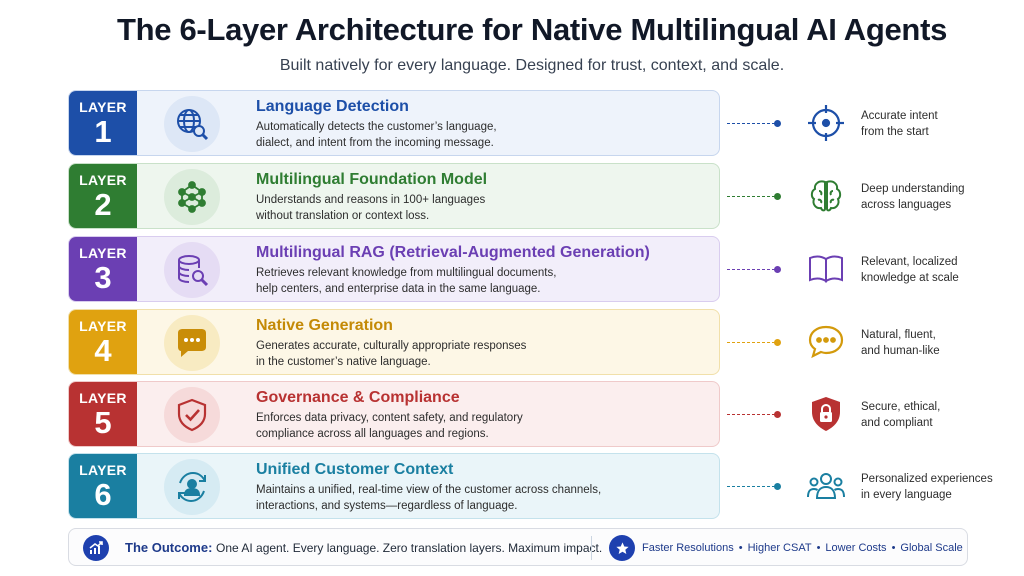 The image size is (1024, 576). I want to click on metric-item: Lower Costs, so click(856, 548).